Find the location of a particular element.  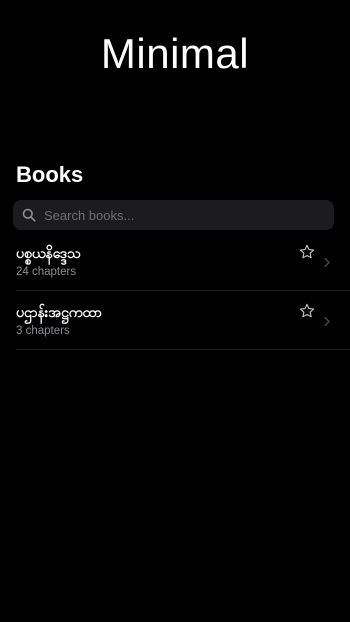

search-bar is located at coordinates (173, 215).